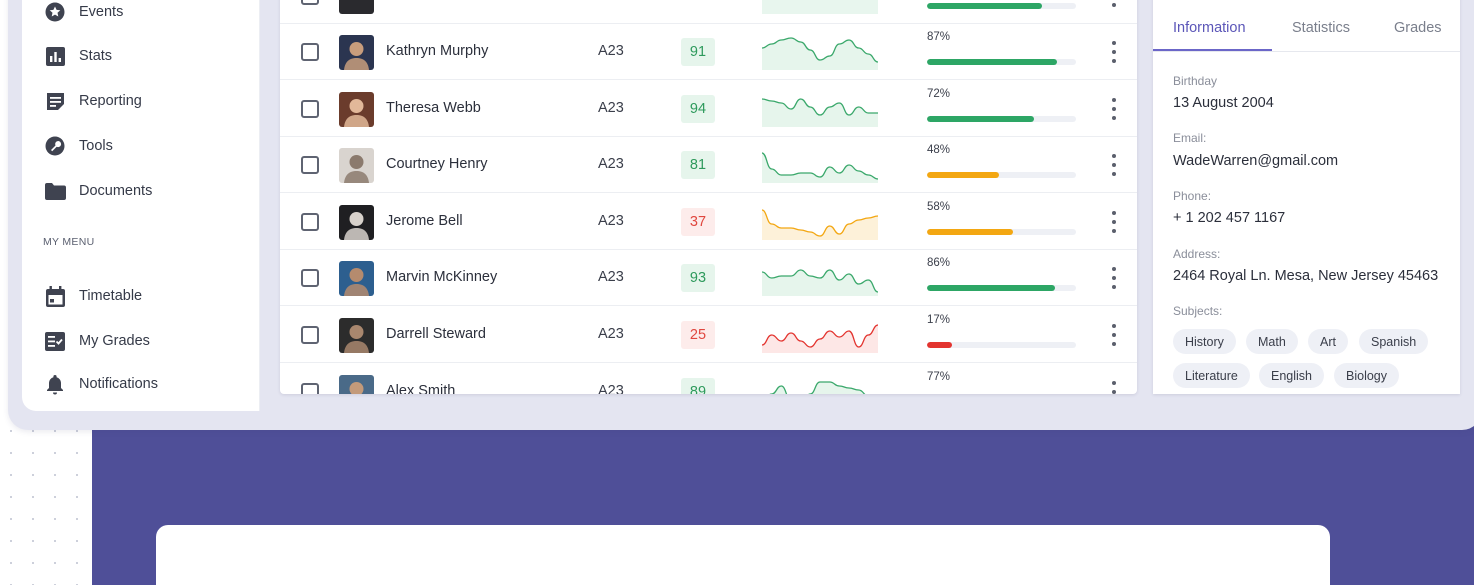 This screenshot has height=585, width=1474. What do you see at coordinates (144, 384) in the screenshot?
I see `sidebar-item-notifications: Notifications` at bounding box center [144, 384].